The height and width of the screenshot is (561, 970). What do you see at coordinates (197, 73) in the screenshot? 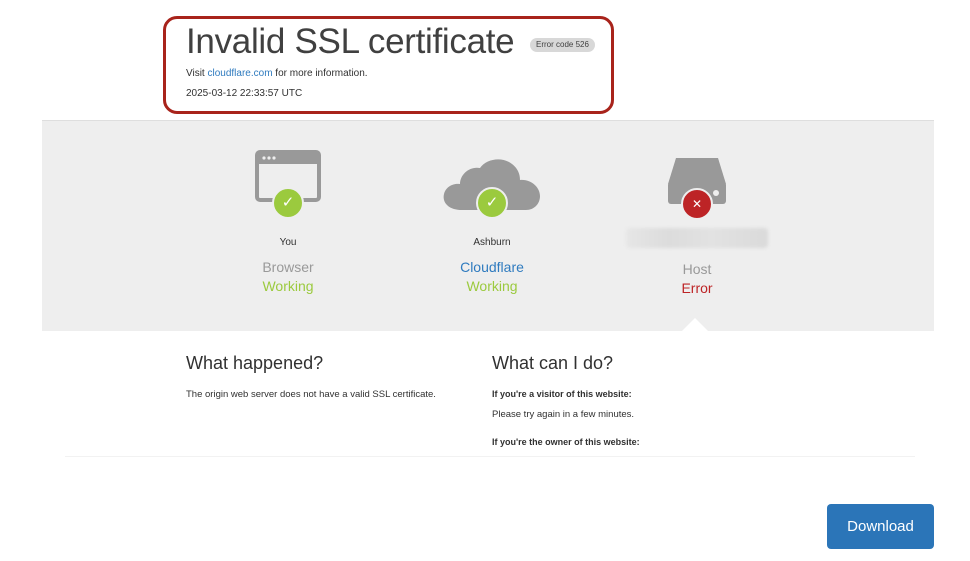
I see `visit-prefix: Visit` at bounding box center [197, 73].